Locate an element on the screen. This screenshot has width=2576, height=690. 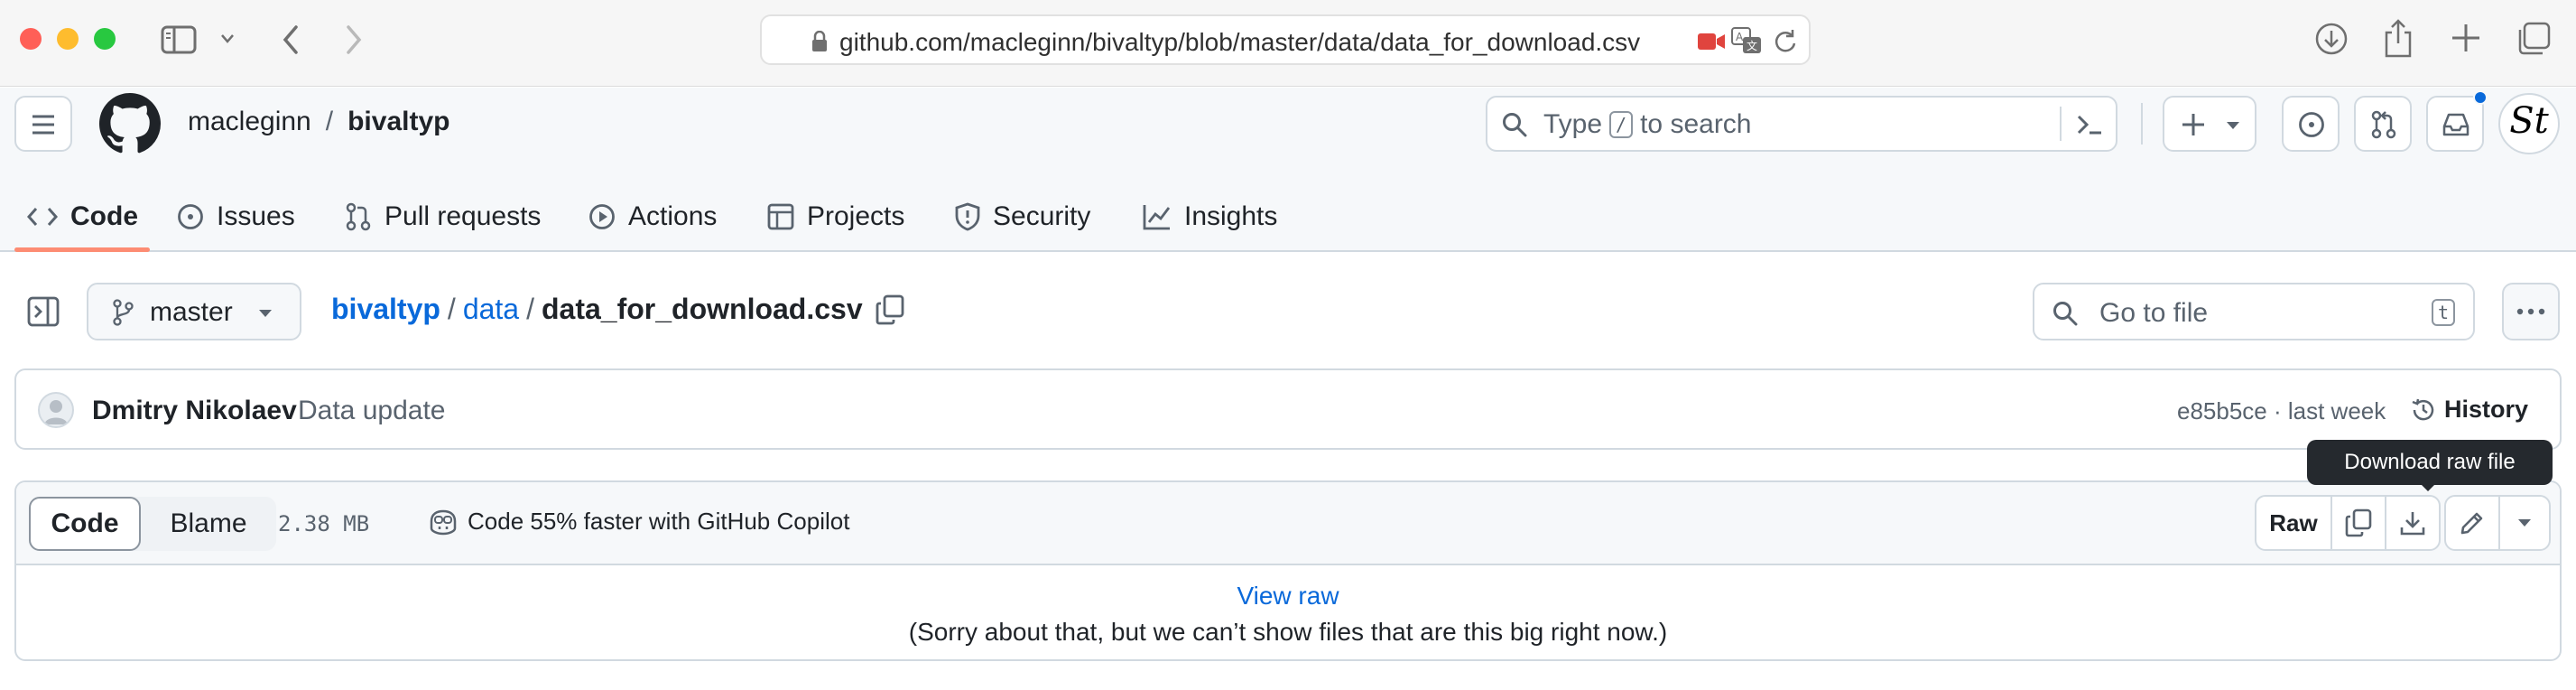
view-mode-switch: Code Blame is located at coordinates (152, 524).